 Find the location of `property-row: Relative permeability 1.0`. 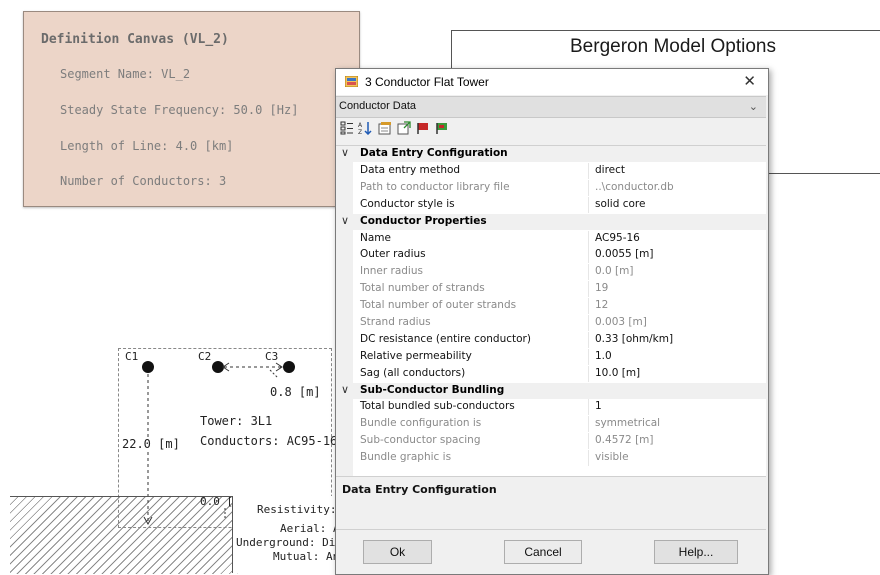

property-row: Relative permeability 1.0 is located at coordinates (551, 357).